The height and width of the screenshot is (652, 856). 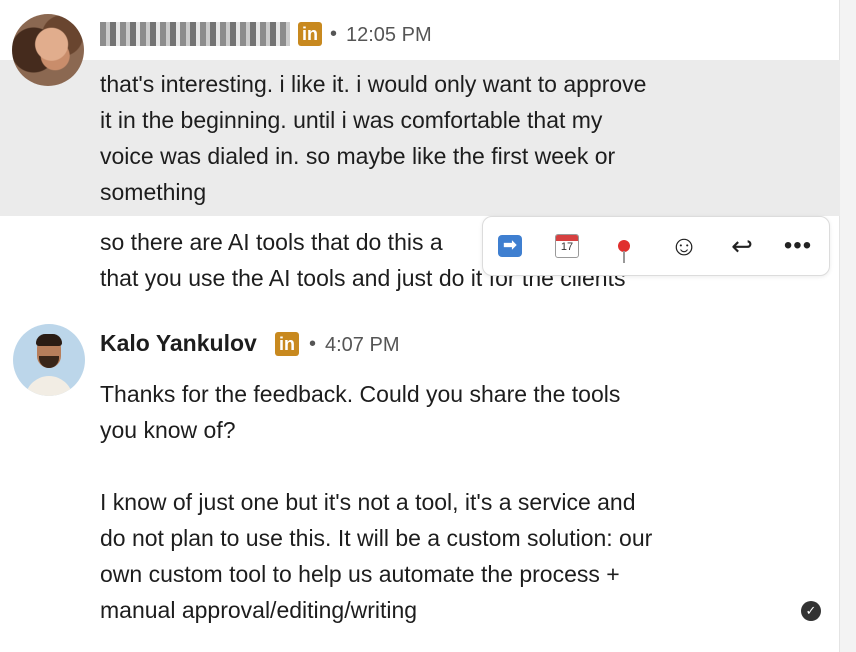 I want to click on message-timestamp: 4:07 PM, so click(x=362, y=345).